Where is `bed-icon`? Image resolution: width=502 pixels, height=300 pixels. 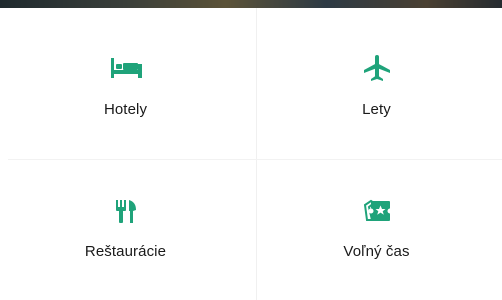
bed-icon is located at coordinates (126, 68).